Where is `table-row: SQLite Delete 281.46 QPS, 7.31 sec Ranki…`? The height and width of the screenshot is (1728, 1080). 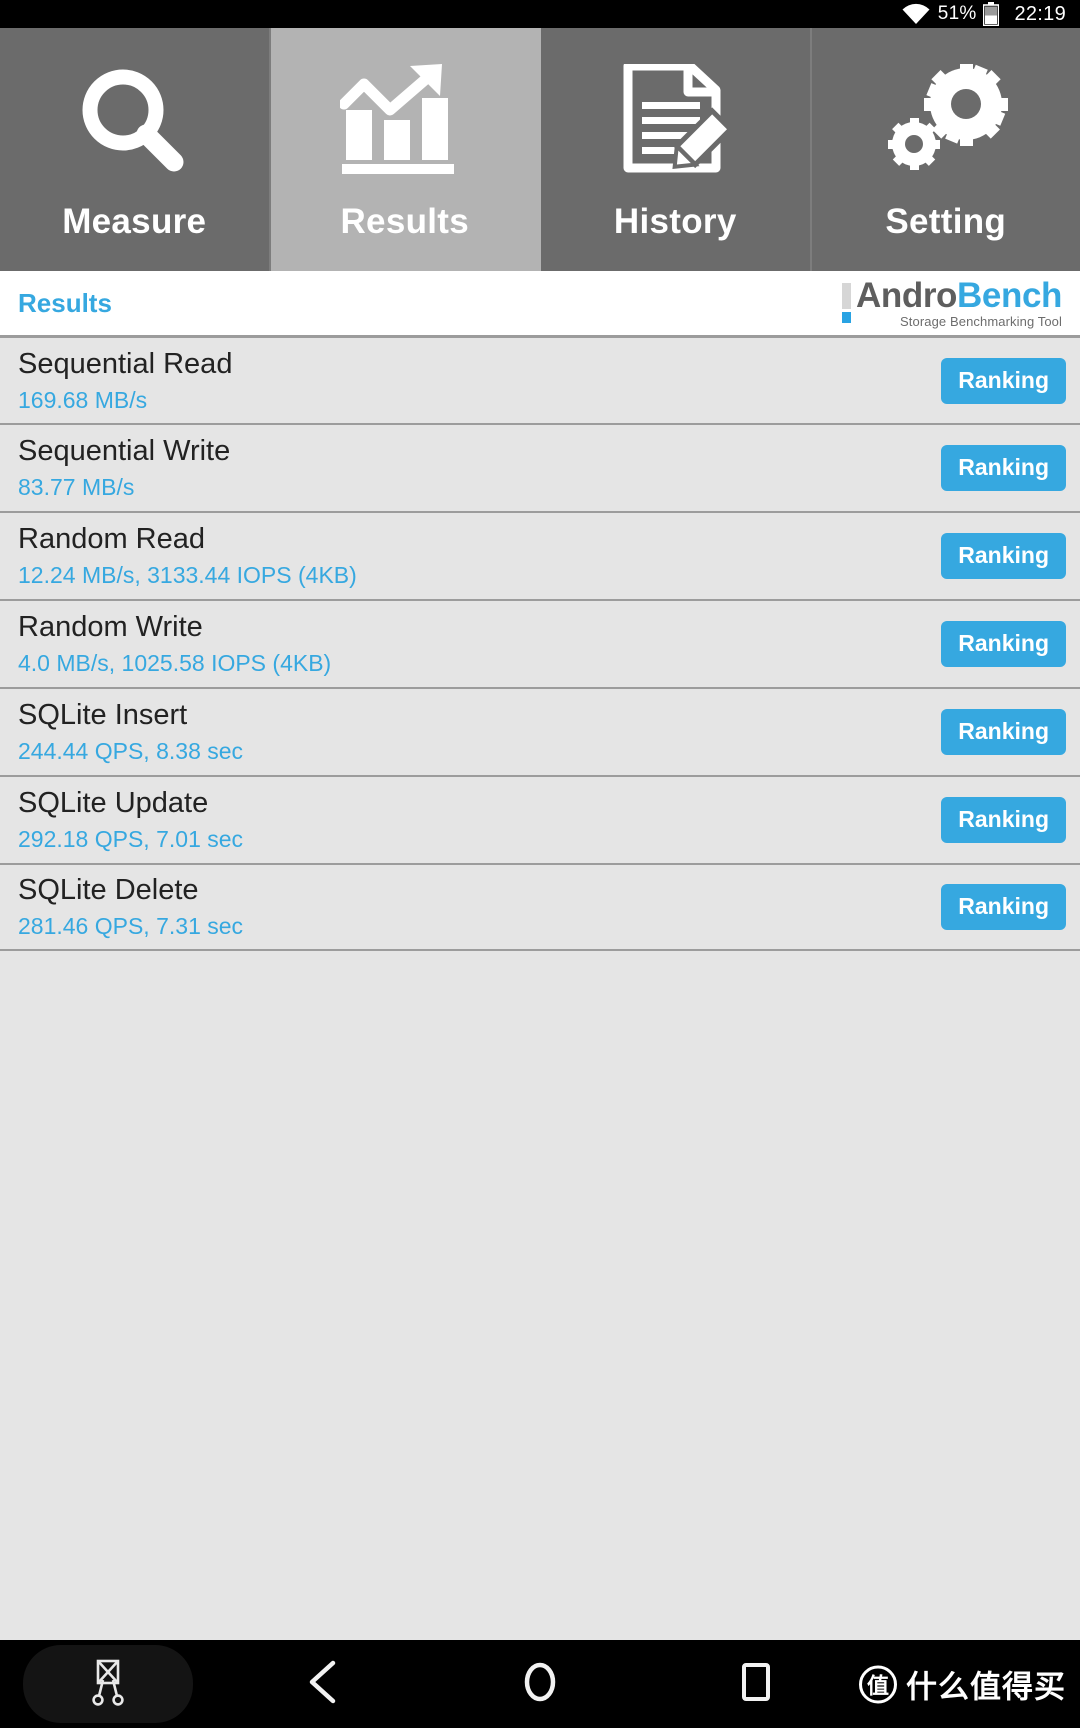
table-row: SQLite Delete 281.46 QPS, 7.31 sec Ranki… is located at coordinates (540, 907).